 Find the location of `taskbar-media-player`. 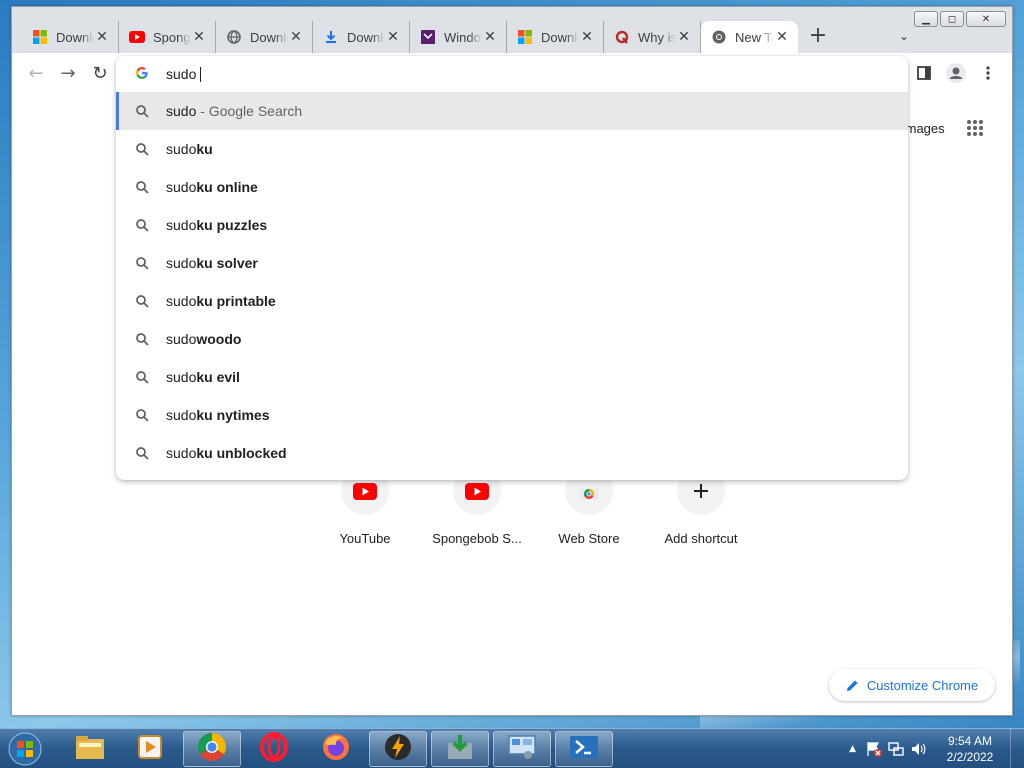

taskbar-media-player is located at coordinates (150, 749).